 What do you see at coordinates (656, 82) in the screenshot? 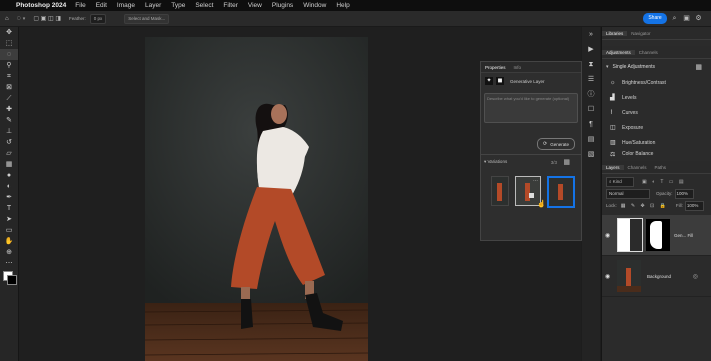
I see `adj-brightness-contrast: ☼ Brightness/Contrast` at bounding box center [656, 82].